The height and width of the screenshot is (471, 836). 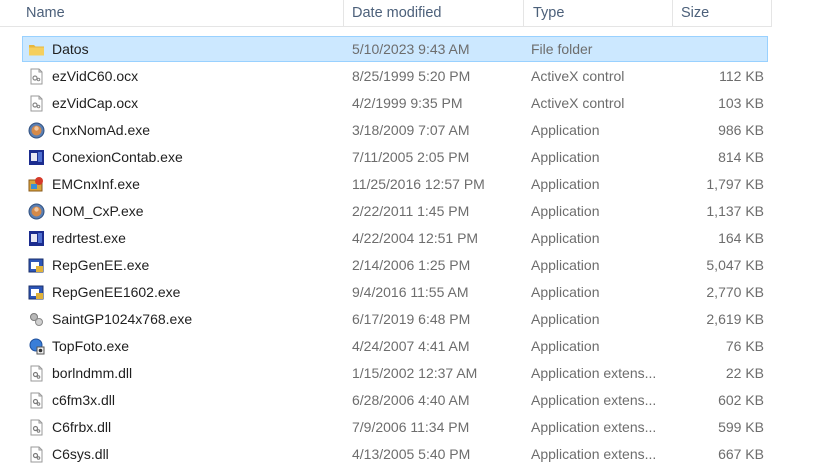 What do you see at coordinates (411, 211) in the screenshot?
I see `file-date-modified: 2/22/2011 1:45 PM` at bounding box center [411, 211].